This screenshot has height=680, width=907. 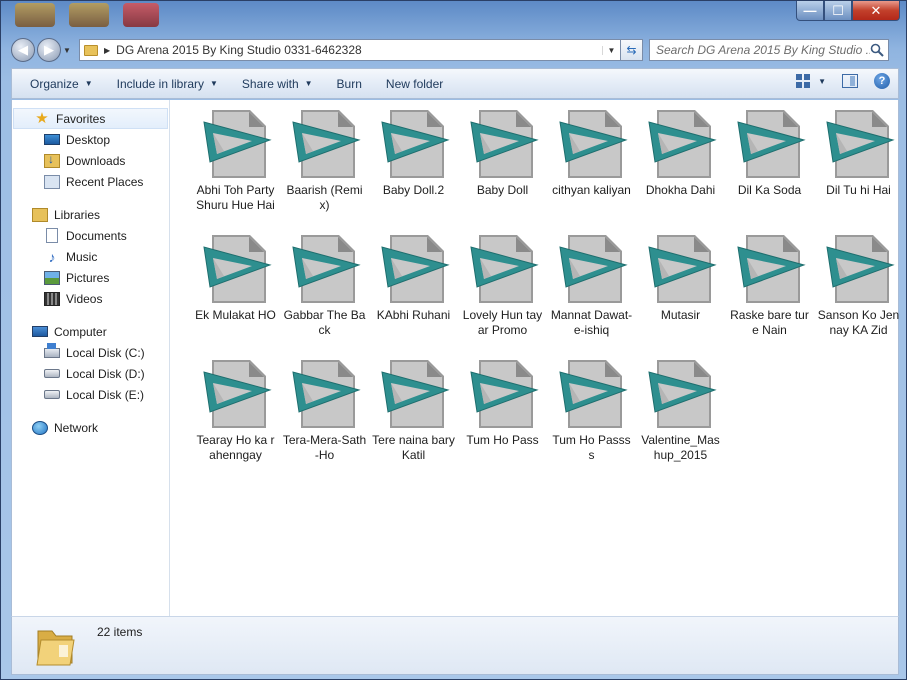 What do you see at coordinates (235, 170) in the screenshot?
I see `file-item: Abhi Toh Party Shuru Hue Hai` at bounding box center [235, 170].